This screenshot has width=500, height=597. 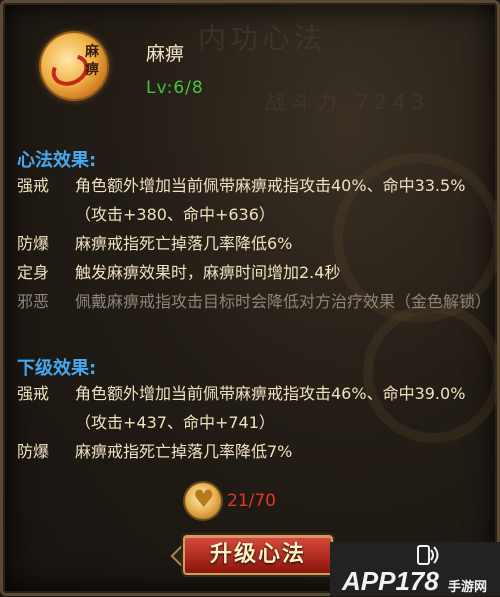 I want to click on skill-level: Lv:6/8, so click(x=175, y=88).